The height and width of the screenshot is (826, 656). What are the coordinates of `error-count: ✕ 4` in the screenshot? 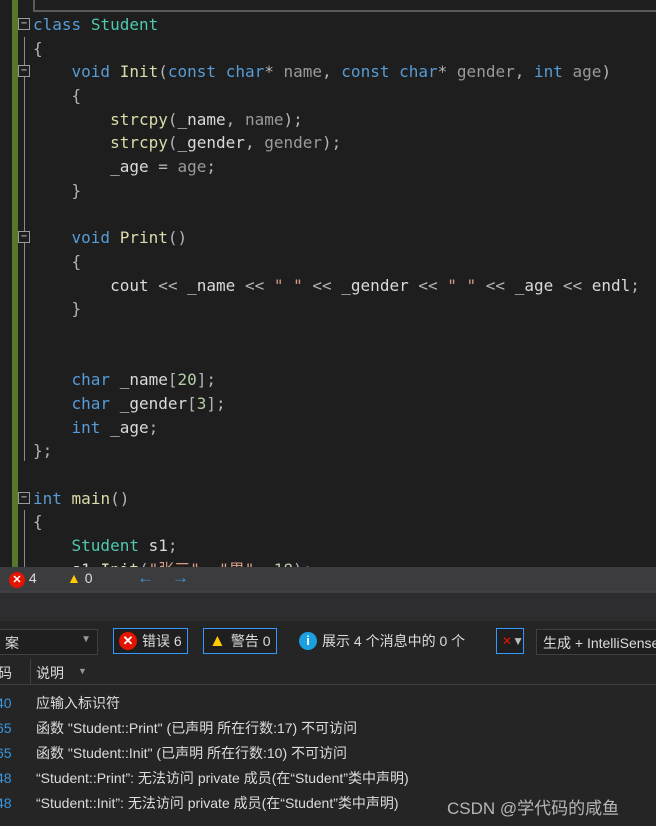 It's located at (23, 579).